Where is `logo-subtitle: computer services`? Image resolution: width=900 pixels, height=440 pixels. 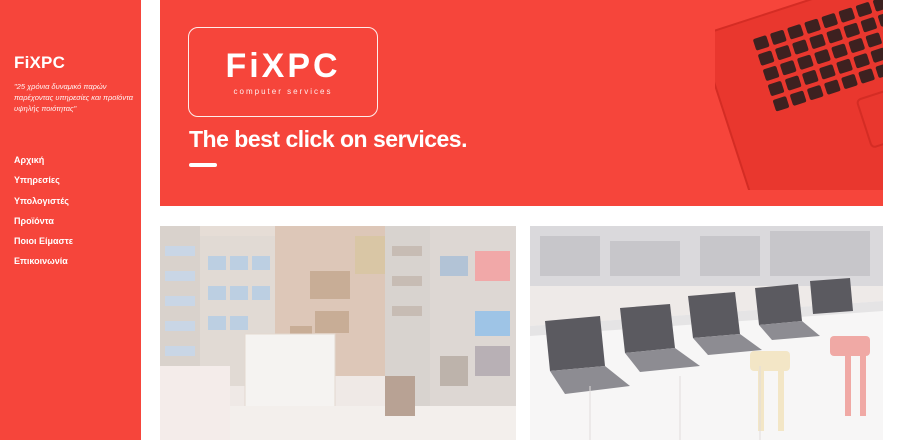
logo-subtitle: computer services is located at coordinates (283, 91).